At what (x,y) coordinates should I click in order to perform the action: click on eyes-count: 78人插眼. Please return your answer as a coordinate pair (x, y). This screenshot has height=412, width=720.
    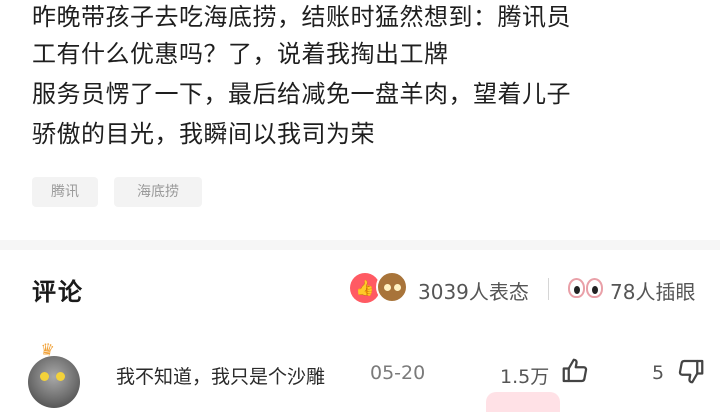
    Looking at the image, I should click on (652, 290).